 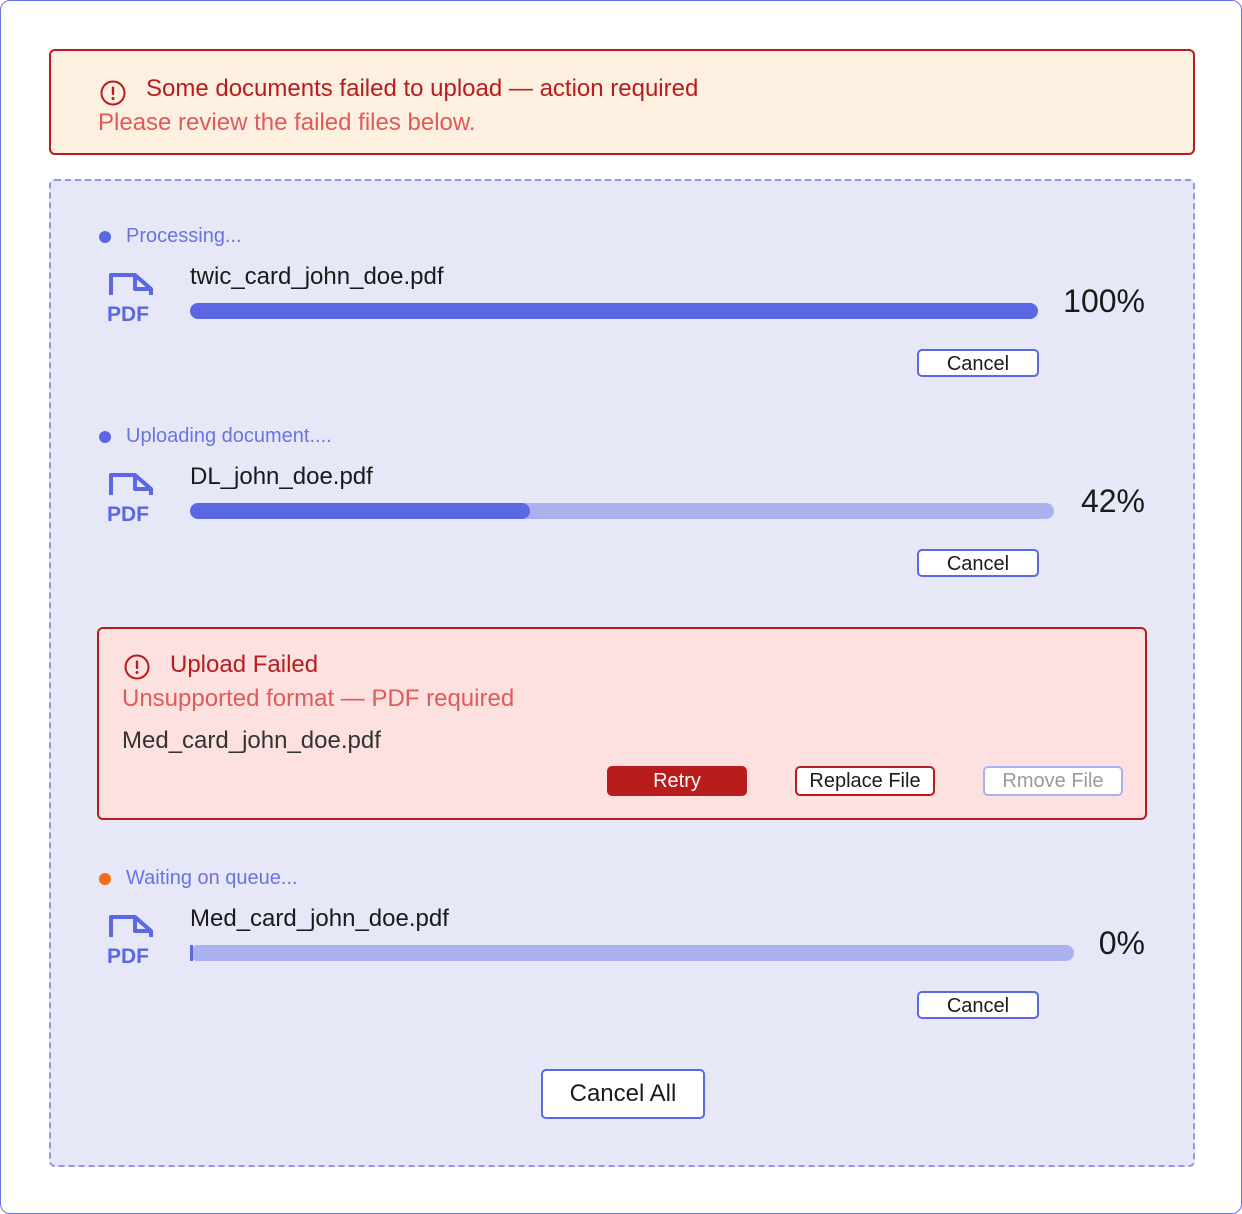 What do you see at coordinates (1112, 501) in the screenshot?
I see `progress-percent: 42%` at bounding box center [1112, 501].